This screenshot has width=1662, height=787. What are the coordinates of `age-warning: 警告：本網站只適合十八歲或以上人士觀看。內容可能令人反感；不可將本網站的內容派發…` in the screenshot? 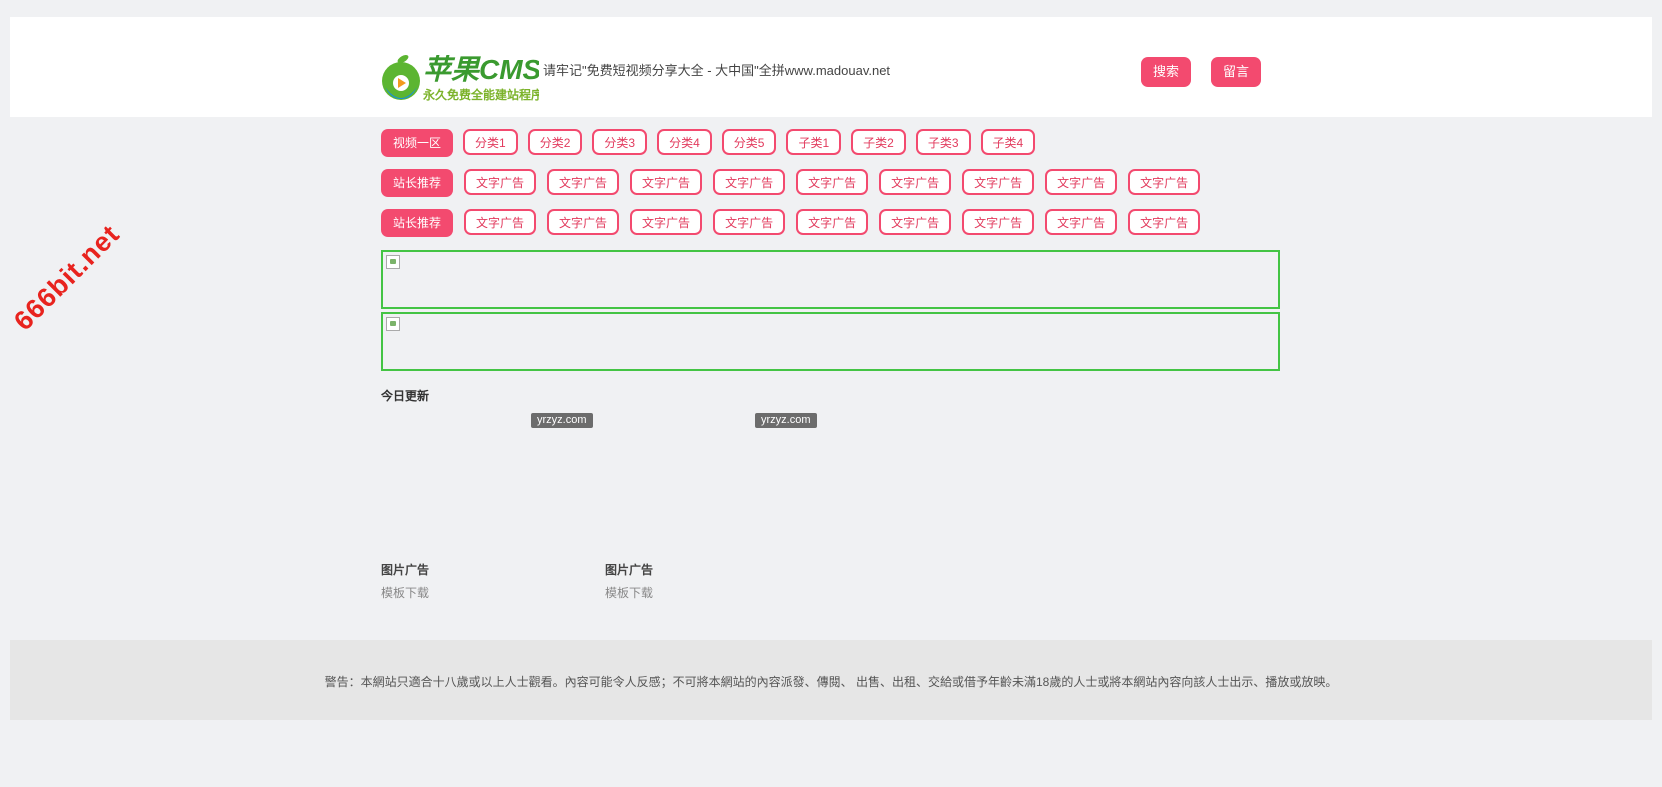 It's located at (831, 682).